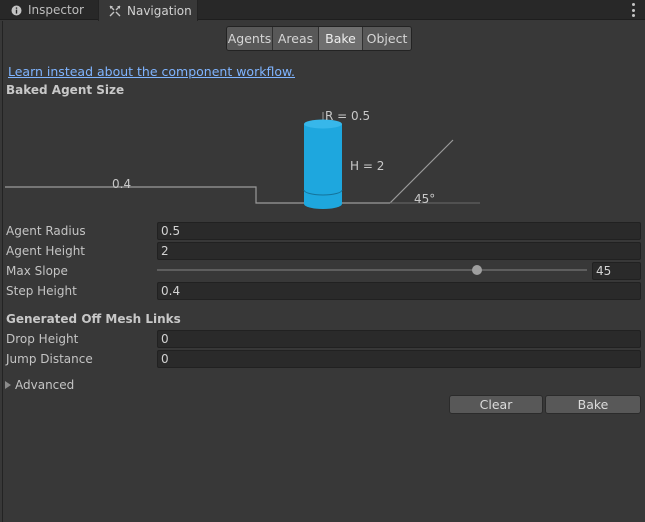 This screenshot has height=522, width=645. What do you see at coordinates (37, 271) in the screenshot?
I see `max-slope-label: Max Slope` at bounding box center [37, 271].